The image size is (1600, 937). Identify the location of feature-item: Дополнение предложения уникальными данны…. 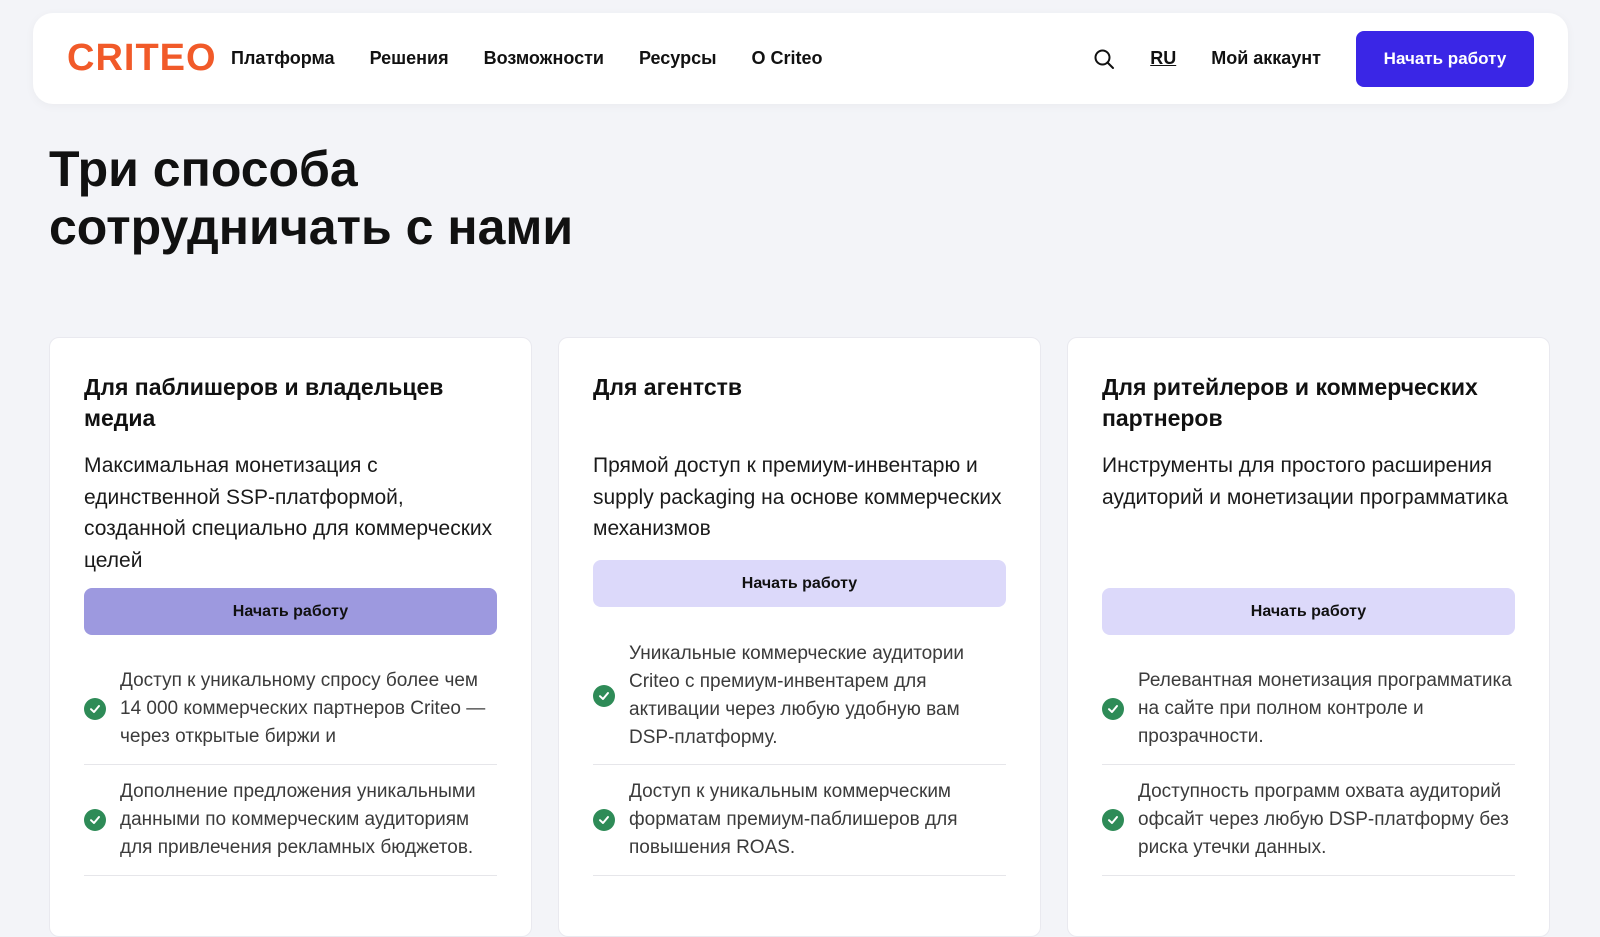
(290, 820).